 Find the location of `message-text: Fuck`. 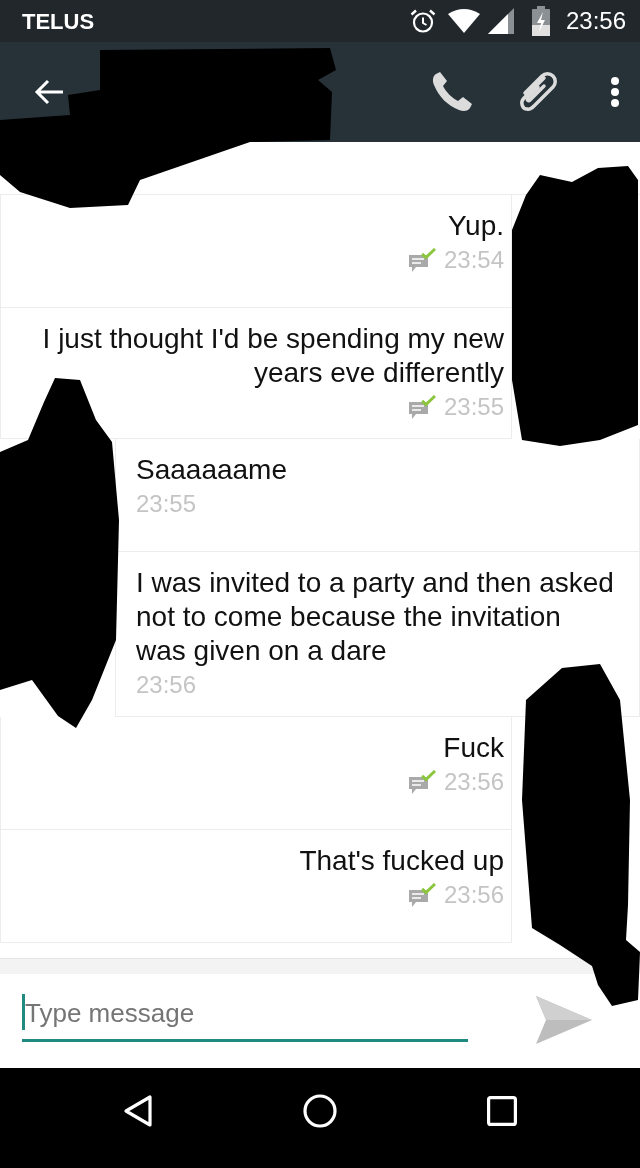

message-text: Fuck is located at coordinates (473, 748).